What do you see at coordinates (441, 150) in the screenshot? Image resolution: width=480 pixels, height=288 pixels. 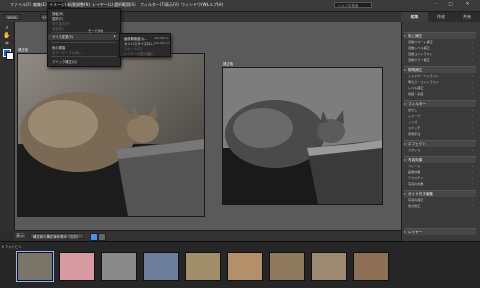 I see `panel-item: スタイル` at bounding box center [441, 150].